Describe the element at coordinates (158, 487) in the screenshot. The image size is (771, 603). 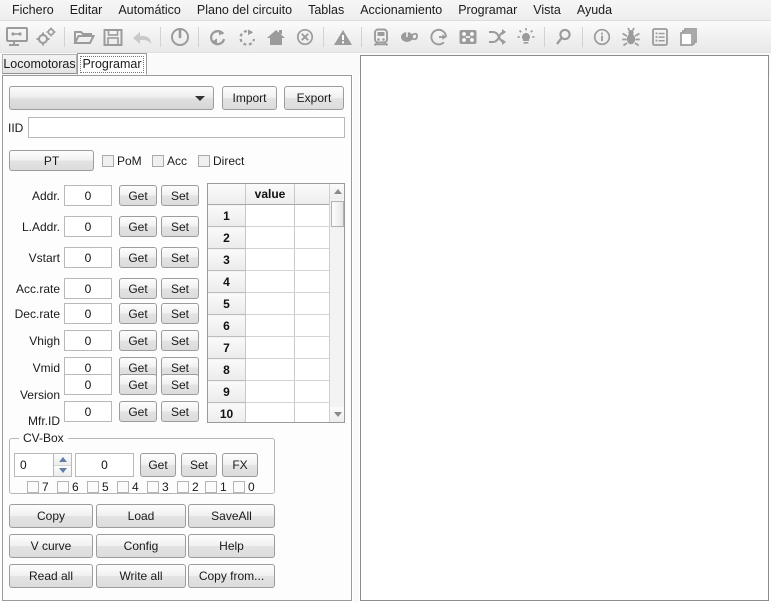
I see `bit-checkbox-3: 3` at that location.